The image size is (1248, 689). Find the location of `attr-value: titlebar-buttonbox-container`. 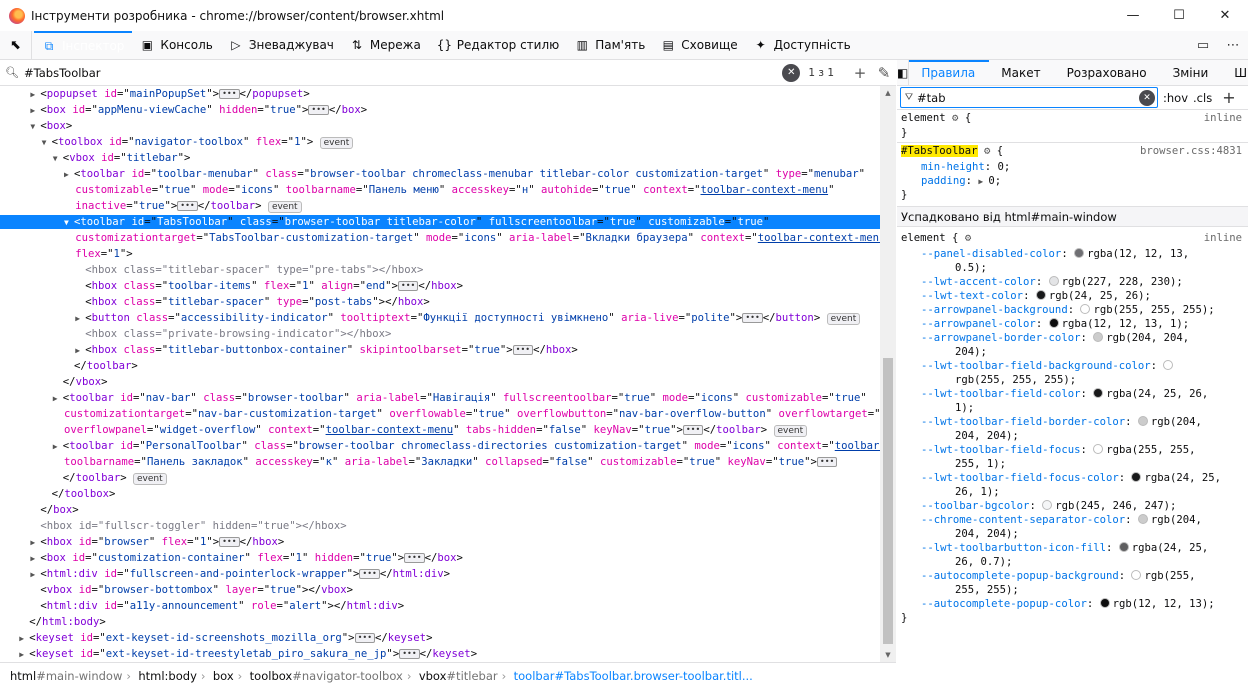

attr-value: titlebar-buttonbox-container is located at coordinates (257, 350).